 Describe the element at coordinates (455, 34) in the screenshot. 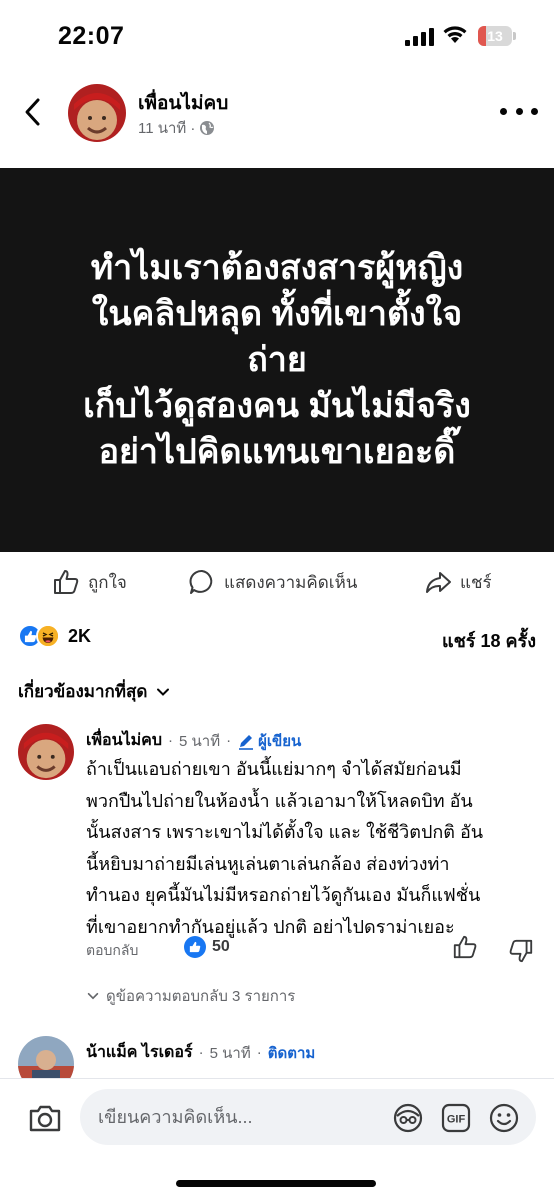

I see `wifi-icon` at that location.